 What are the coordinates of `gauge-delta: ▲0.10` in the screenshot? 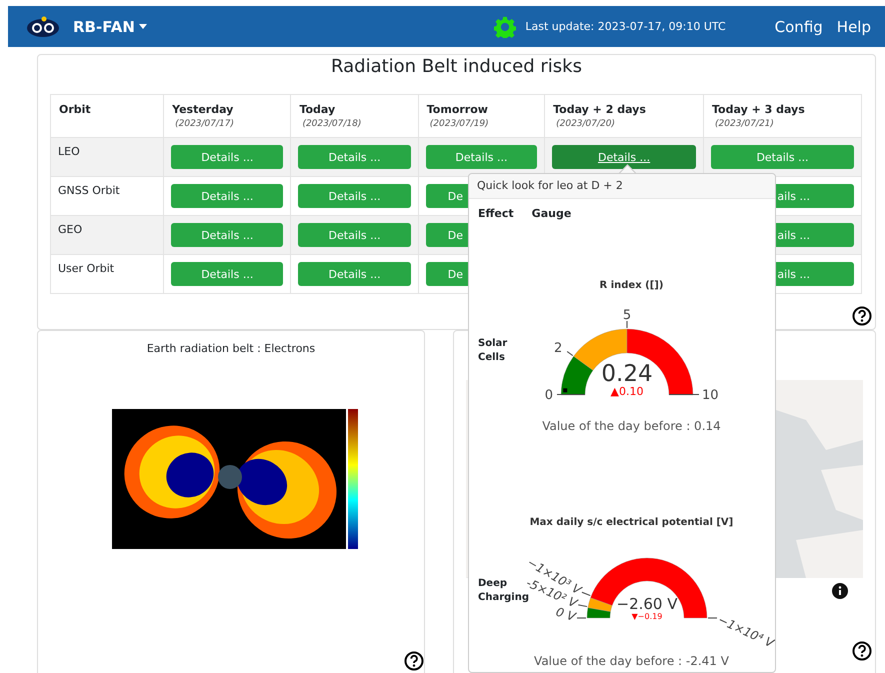 It's located at (626, 391).